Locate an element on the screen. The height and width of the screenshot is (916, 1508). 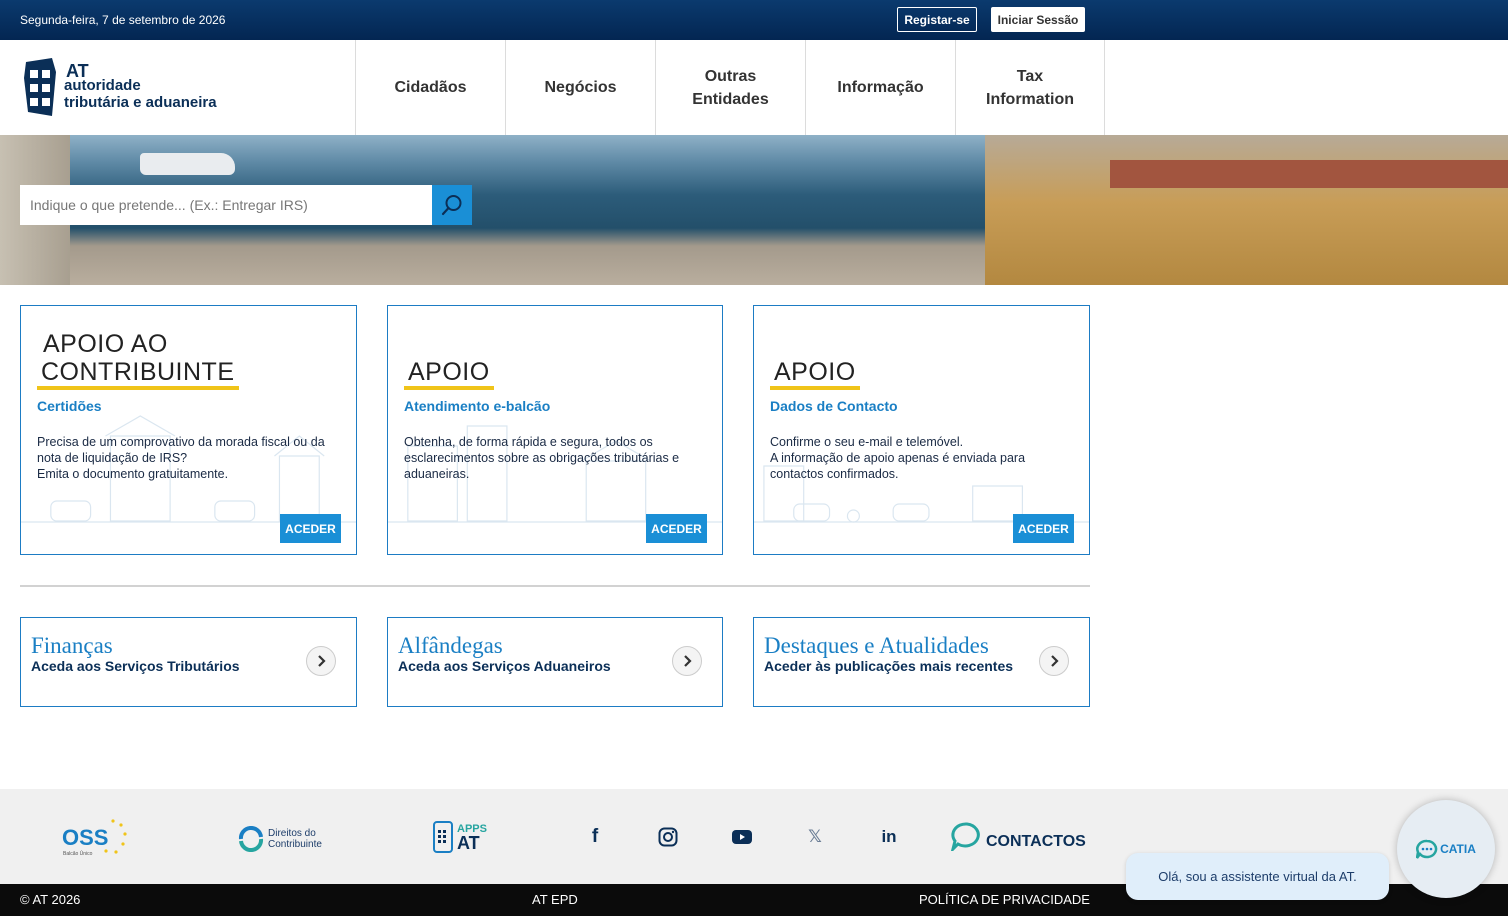
direitos-contribuinte-logo: Direitos do Contribuinte is located at coordinates (283, 839).